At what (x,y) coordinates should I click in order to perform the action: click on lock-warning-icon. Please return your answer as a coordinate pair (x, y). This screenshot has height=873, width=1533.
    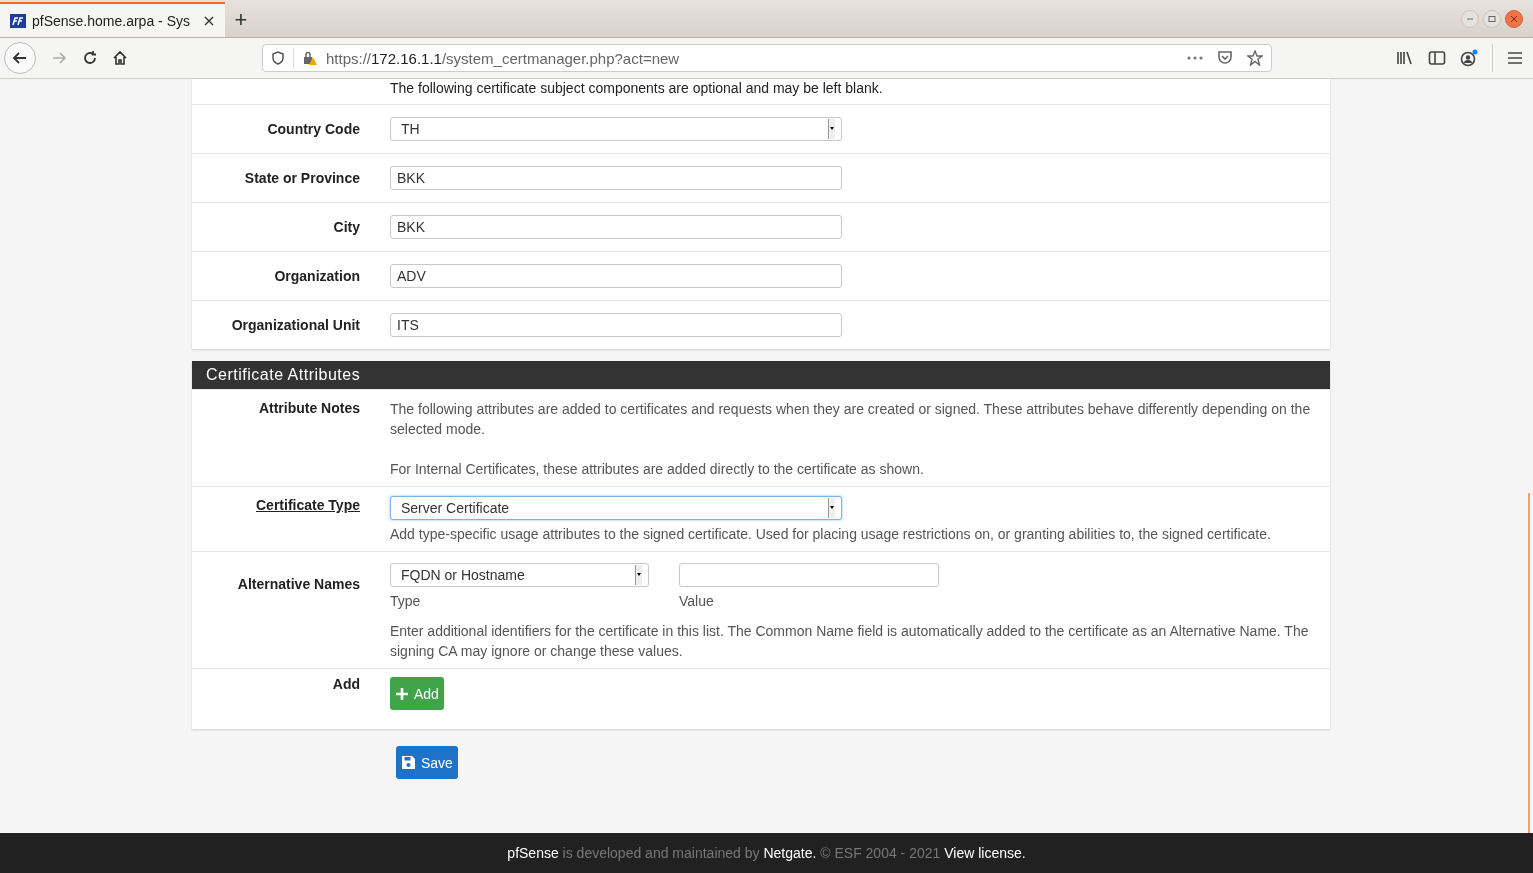
    Looking at the image, I should click on (310, 58).